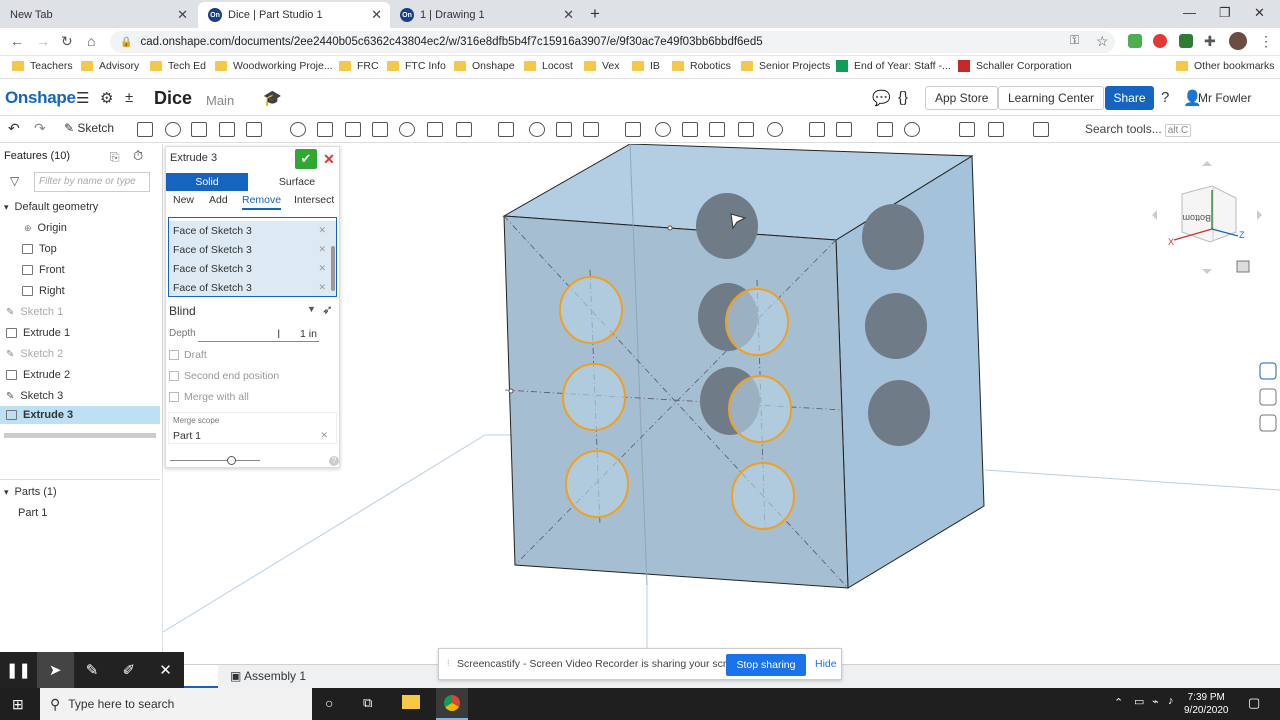 Image resolution: width=1280 pixels, height=720 pixels. What do you see at coordinates (486, 15) in the screenshot?
I see `tab-drawing: On 1 | Drawing 1 ✕` at bounding box center [486, 15].